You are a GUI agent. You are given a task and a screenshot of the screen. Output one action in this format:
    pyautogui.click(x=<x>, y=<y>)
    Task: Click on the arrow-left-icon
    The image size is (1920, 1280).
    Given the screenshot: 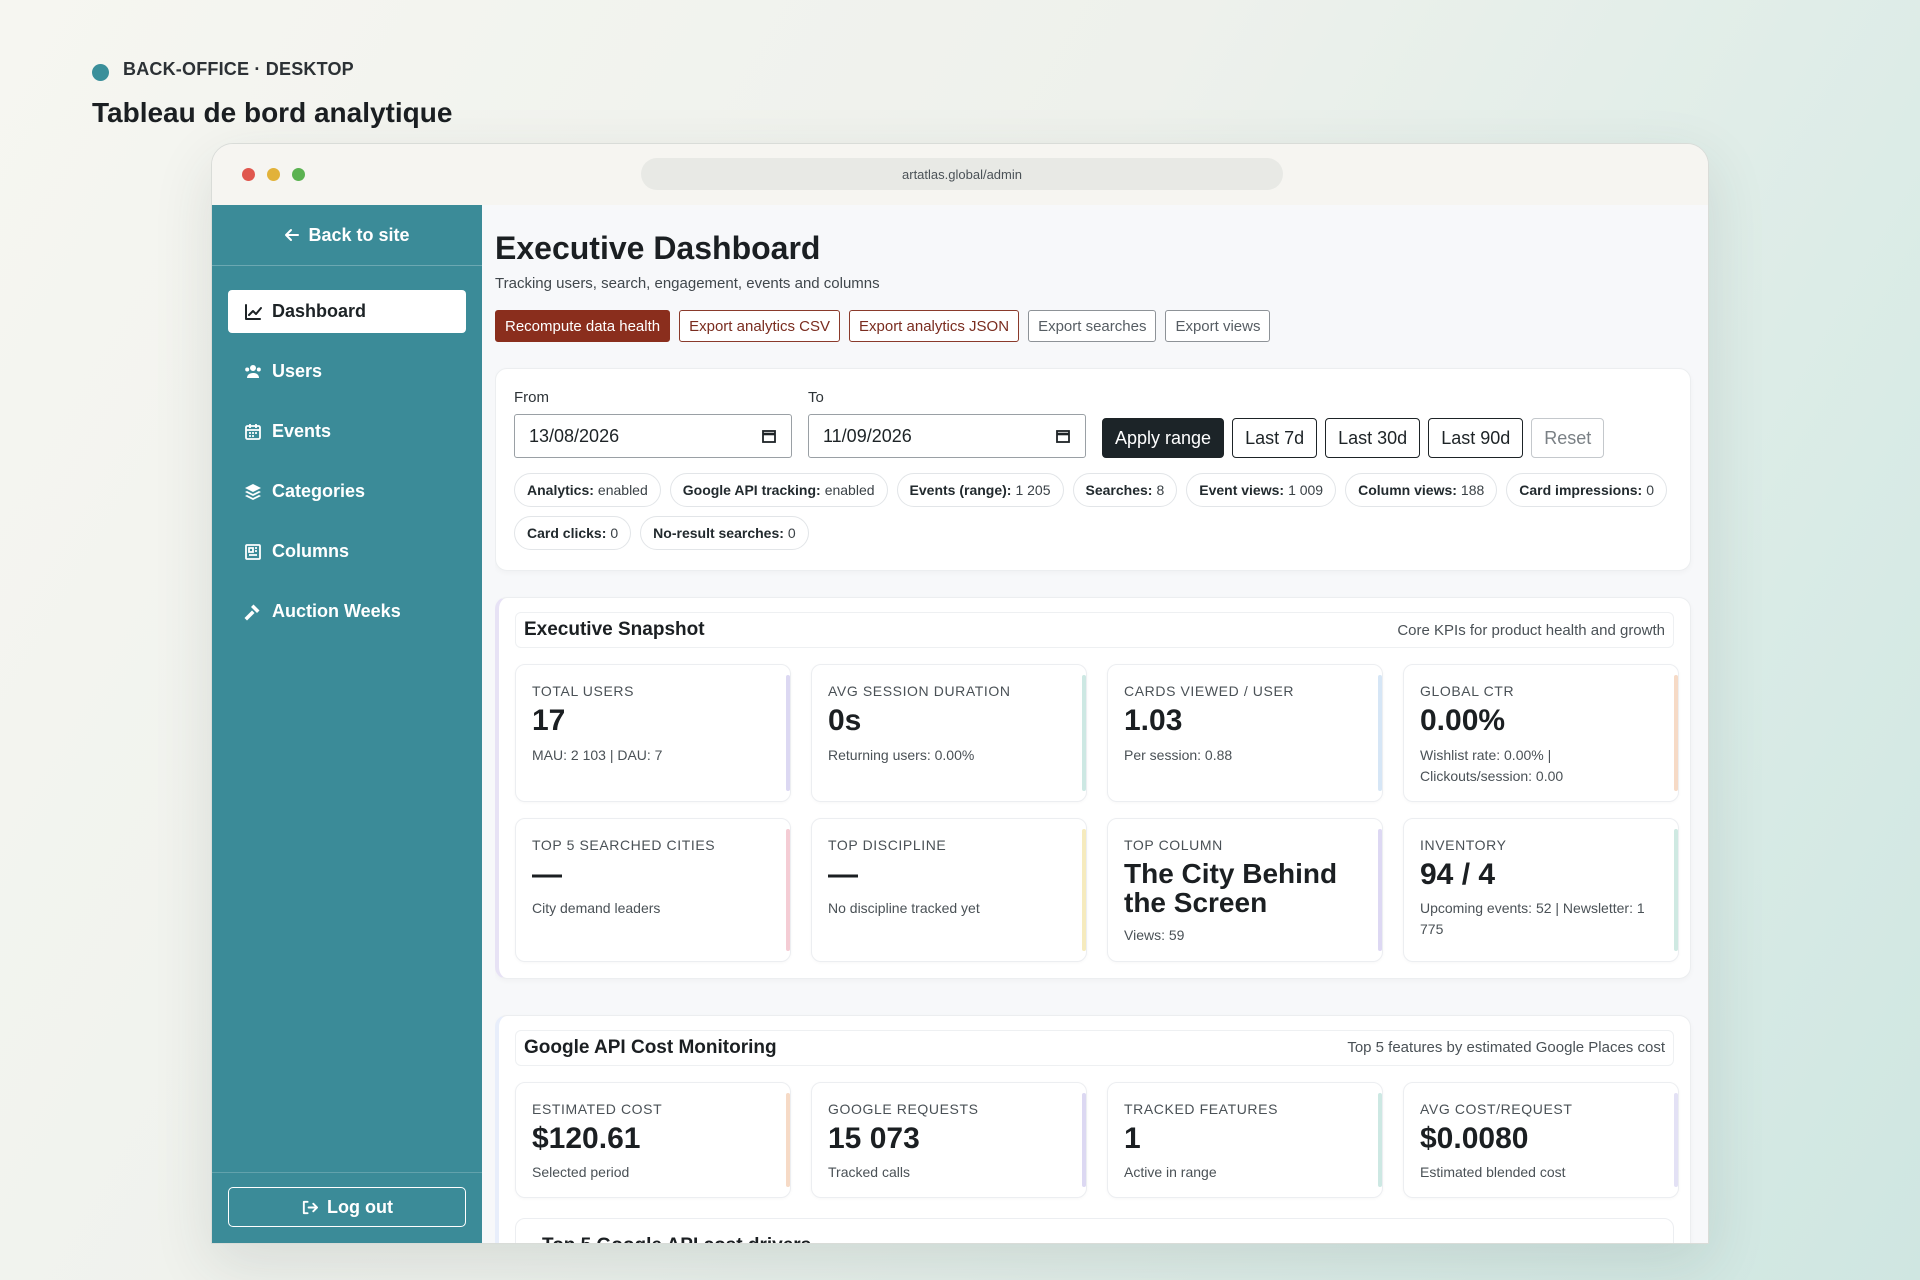 What is the action you would take?
    pyautogui.click(x=292, y=235)
    